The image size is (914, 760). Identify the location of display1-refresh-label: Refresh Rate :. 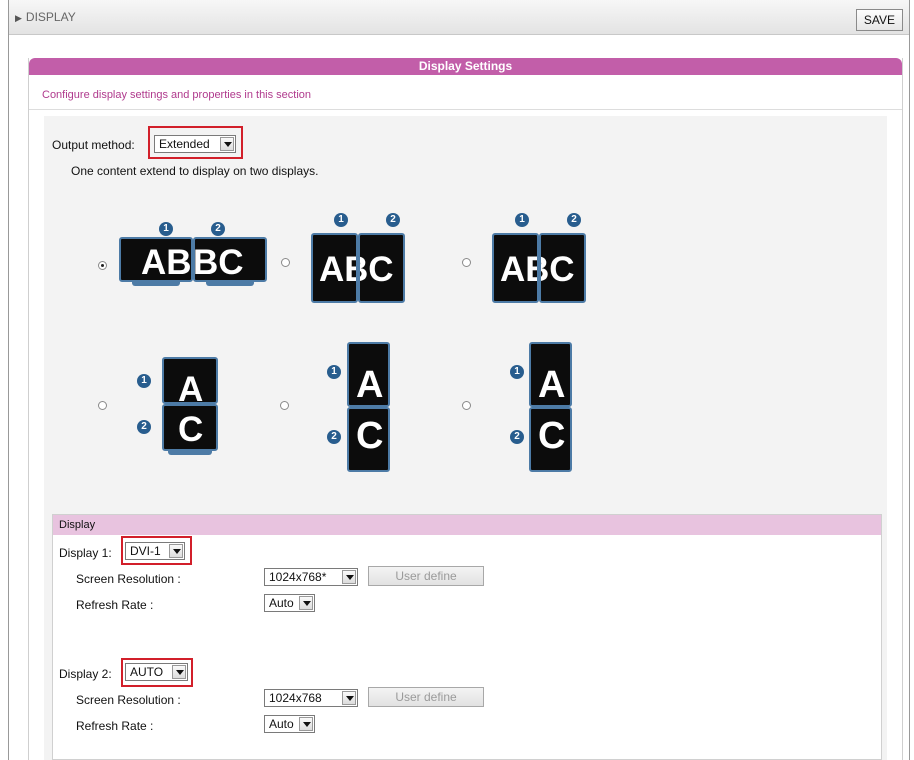
(115, 605).